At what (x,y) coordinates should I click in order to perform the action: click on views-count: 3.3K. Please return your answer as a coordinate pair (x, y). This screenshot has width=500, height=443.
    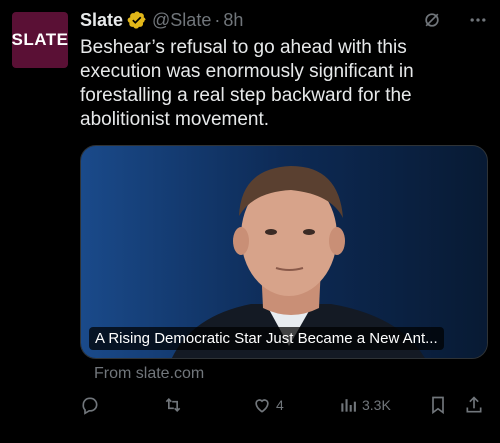
    Looking at the image, I should click on (376, 405).